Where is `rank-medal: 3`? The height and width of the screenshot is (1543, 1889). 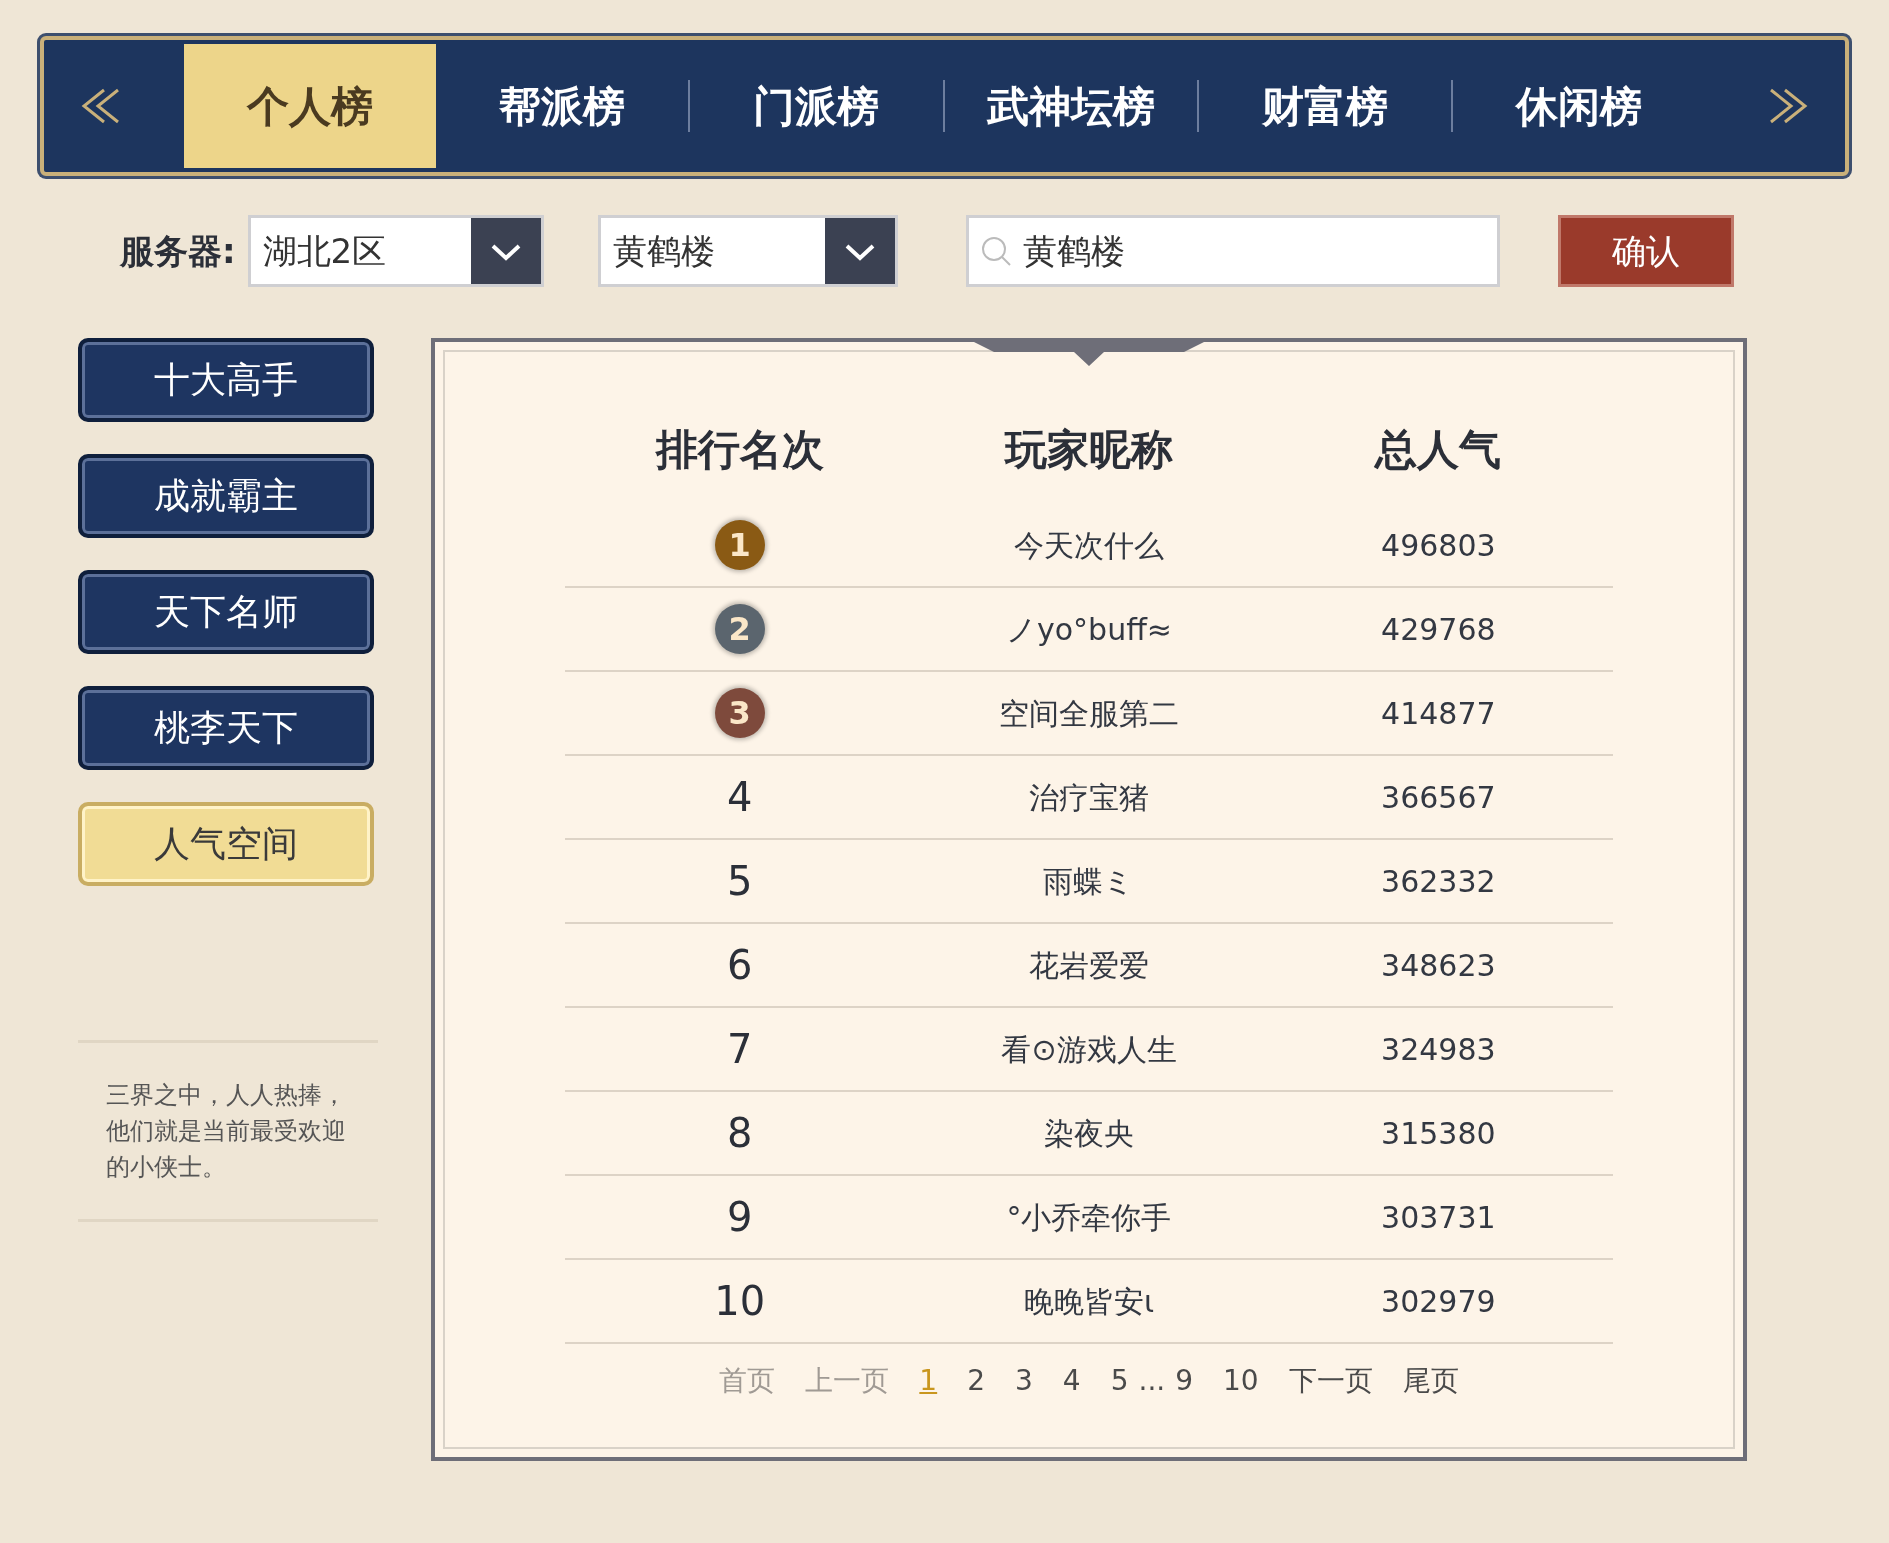
rank-medal: 3 is located at coordinates (739, 713).